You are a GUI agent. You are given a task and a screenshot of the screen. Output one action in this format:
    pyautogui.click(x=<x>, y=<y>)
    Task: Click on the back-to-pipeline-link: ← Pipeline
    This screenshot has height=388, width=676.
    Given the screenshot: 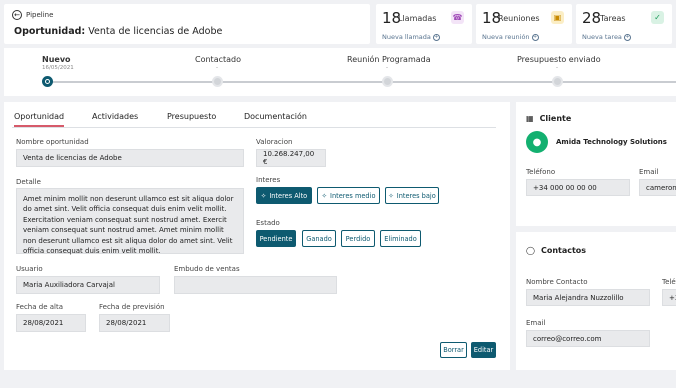 What is the action you would take?
    pyautogui.click(x=32, y=15)
    